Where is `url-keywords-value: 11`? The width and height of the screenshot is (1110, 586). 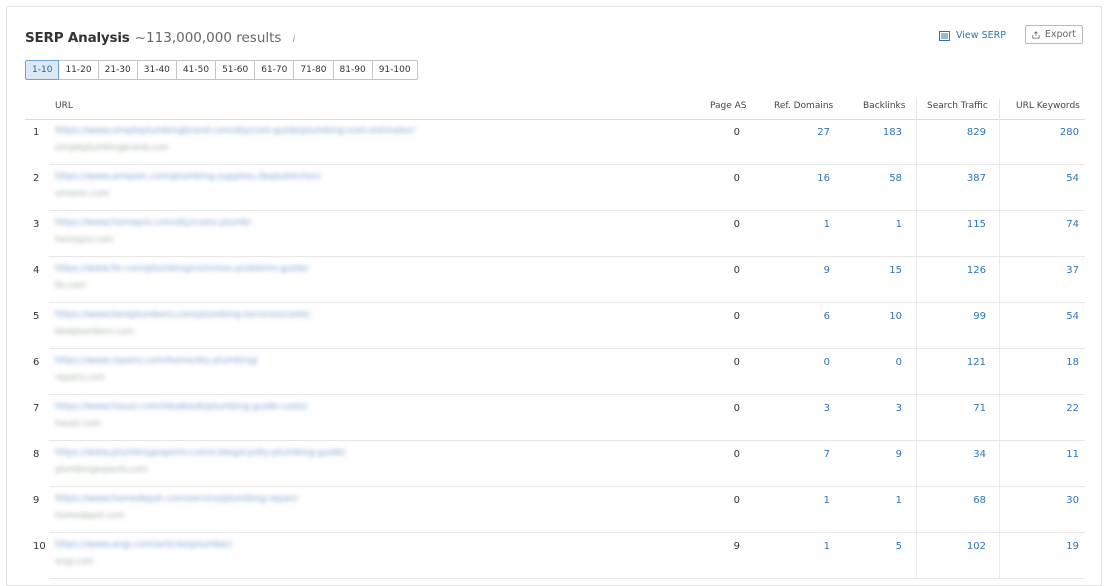
url-keywords-value: 11 is located at coordinates (1072, 454).